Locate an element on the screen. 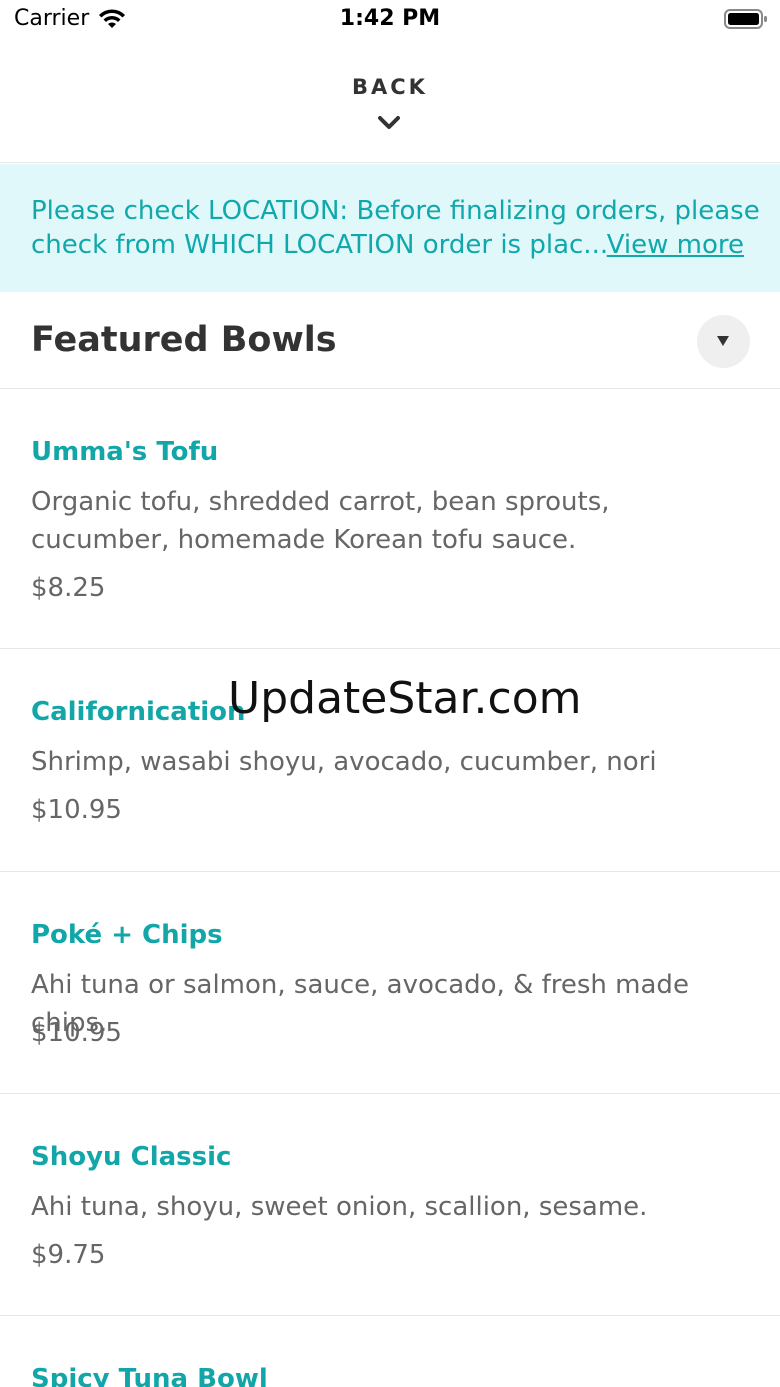 This screenshot has height=1387, width=780. menu-item-price: $9.75 is located at coordinates (68, 1255).